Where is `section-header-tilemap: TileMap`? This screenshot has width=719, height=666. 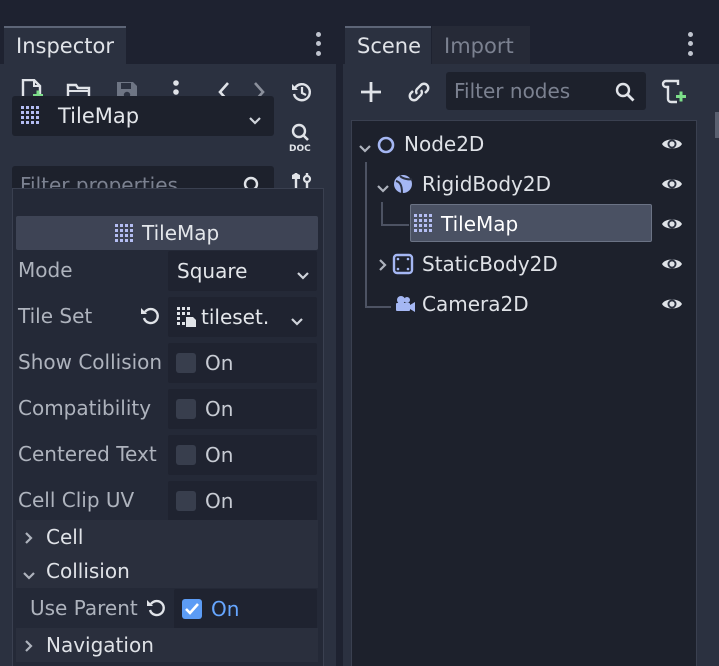 section-header-tilemap: TileMap is located at coordinates (167, 233).